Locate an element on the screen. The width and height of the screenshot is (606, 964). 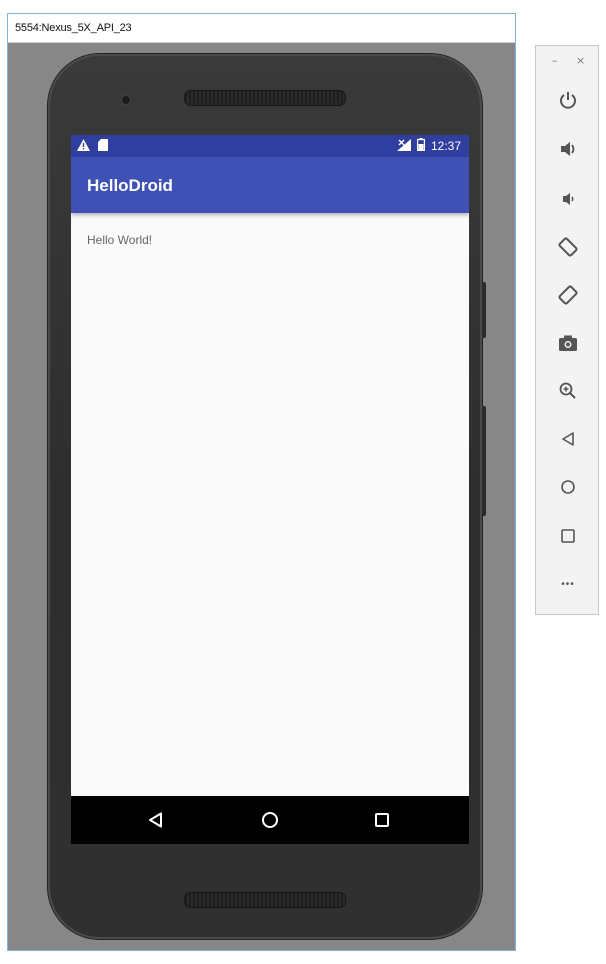
zoom-icon is located at coordinates (567, 390).